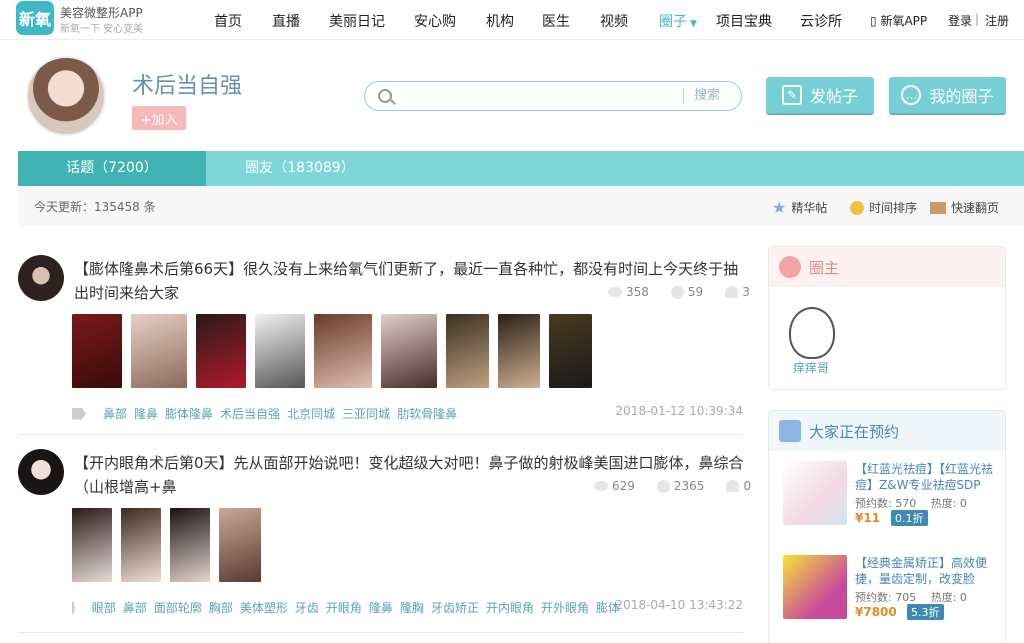 The width and height of the screenshot is (1024, 643). Describe the element at coordinates (455, 607) in the screenshot. I see `tag-link: 牙齿矫正` at that location.